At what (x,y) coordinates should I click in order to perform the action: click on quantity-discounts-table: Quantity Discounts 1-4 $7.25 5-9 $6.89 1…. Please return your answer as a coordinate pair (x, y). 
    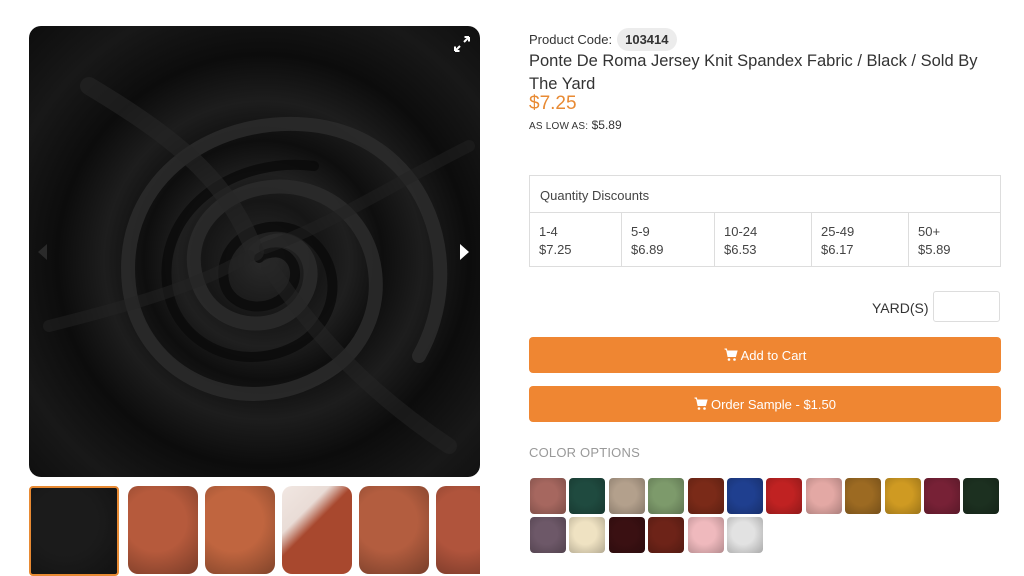
    Looking at the image, I should click on (765, 221).